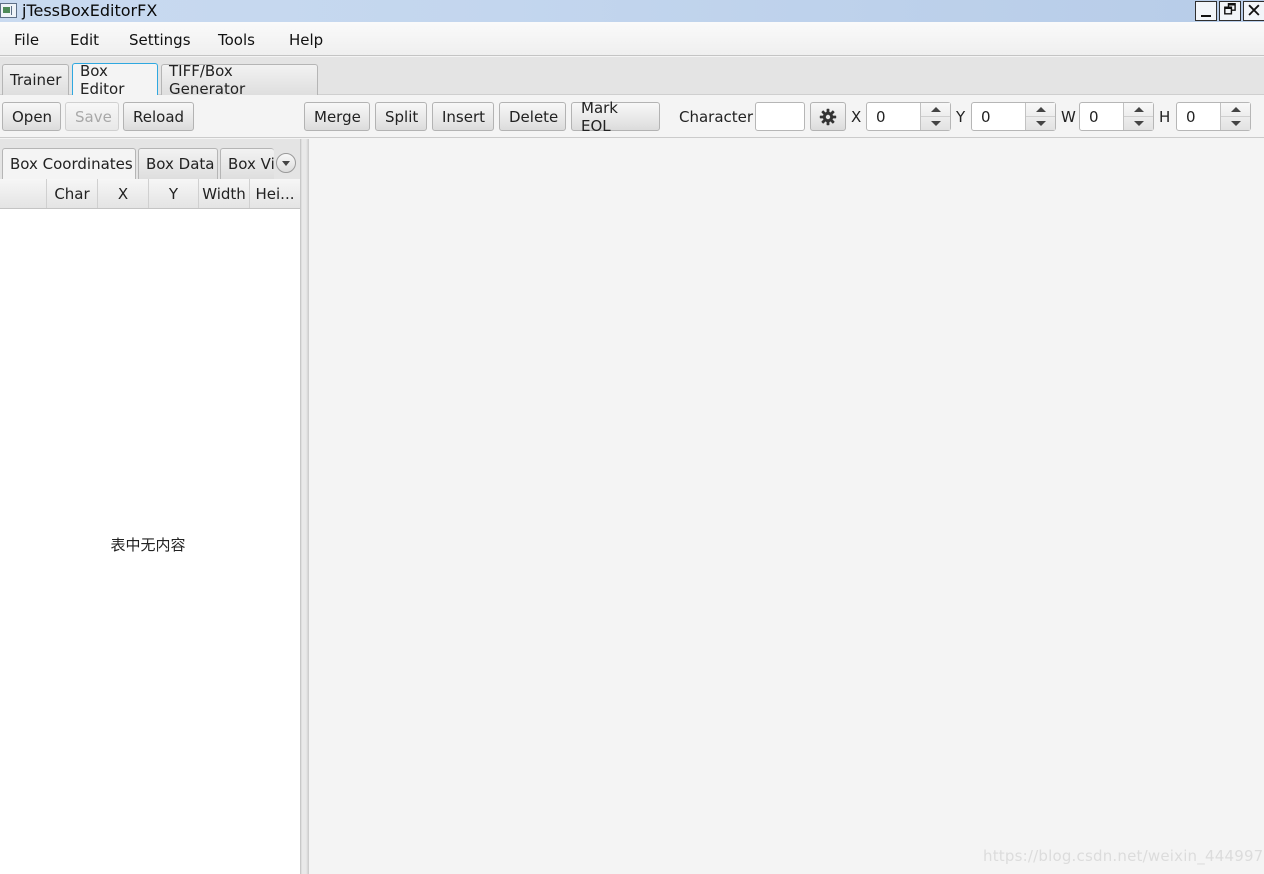  I want to click on tab-box-view: Box Vi, so click(247, 163).